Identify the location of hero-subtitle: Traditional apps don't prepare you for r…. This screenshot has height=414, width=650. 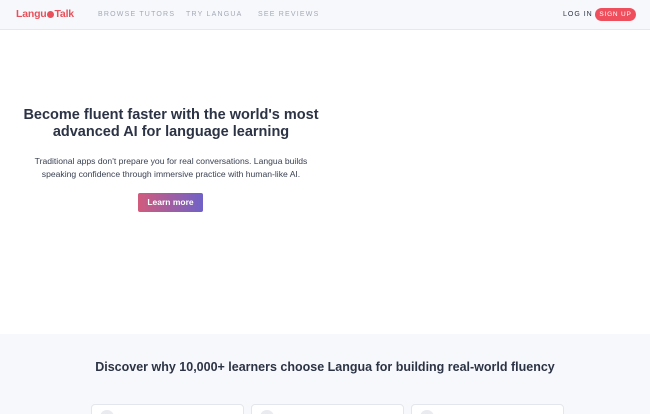
(171, 167).